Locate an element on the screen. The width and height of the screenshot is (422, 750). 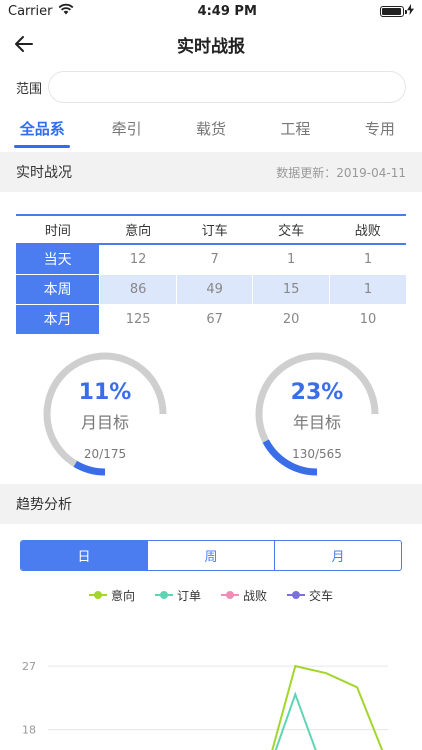
monthly-label: 月目标 is located at coordinates (104, 422).